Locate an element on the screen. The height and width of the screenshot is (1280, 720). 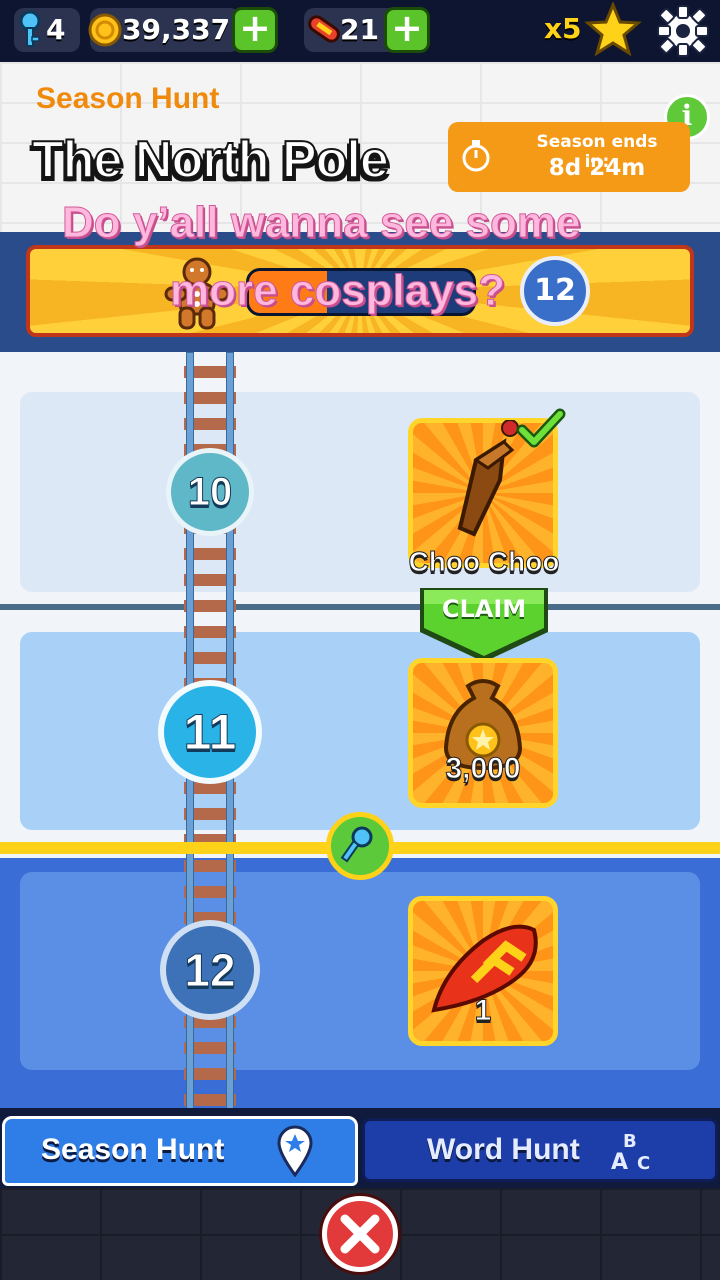
stopwatch-icon is located at coordinates (476, 156).